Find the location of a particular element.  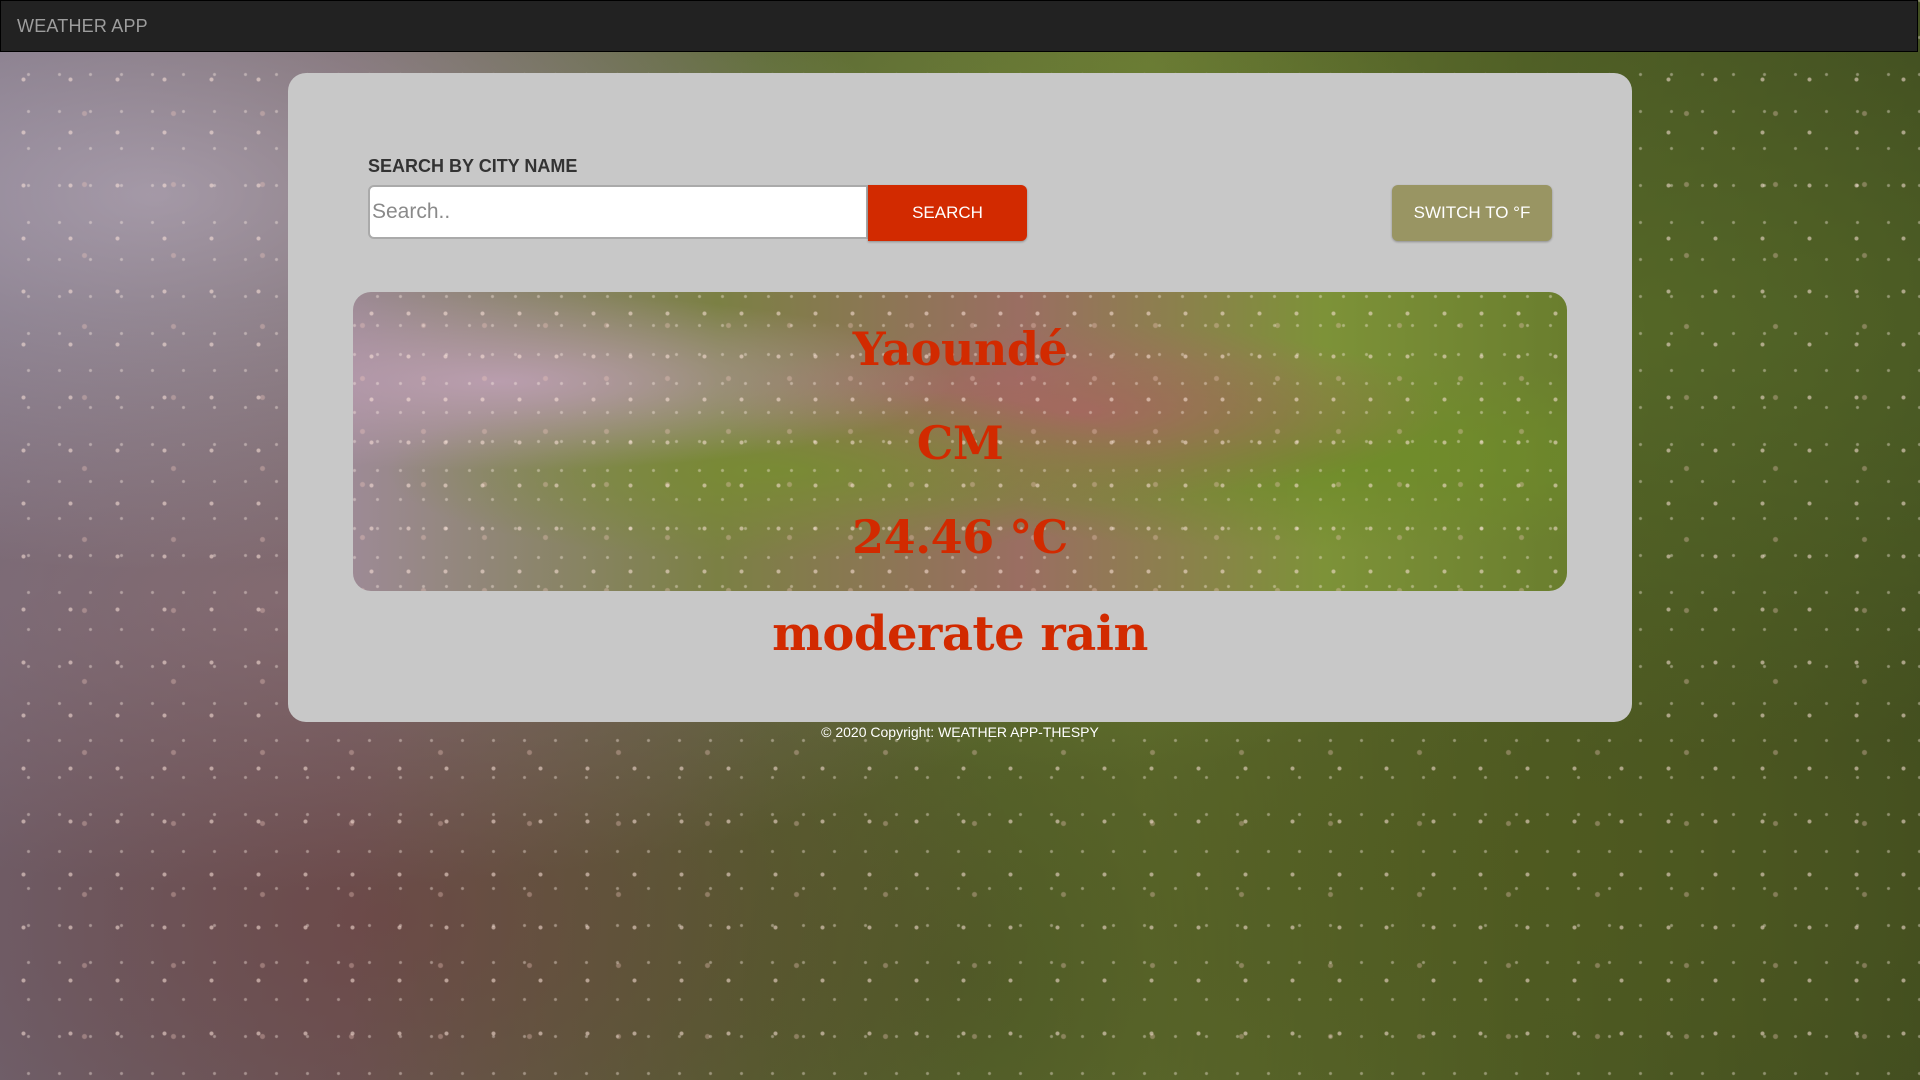

city-name: Yaoundé is located at coordinates (960, 349).